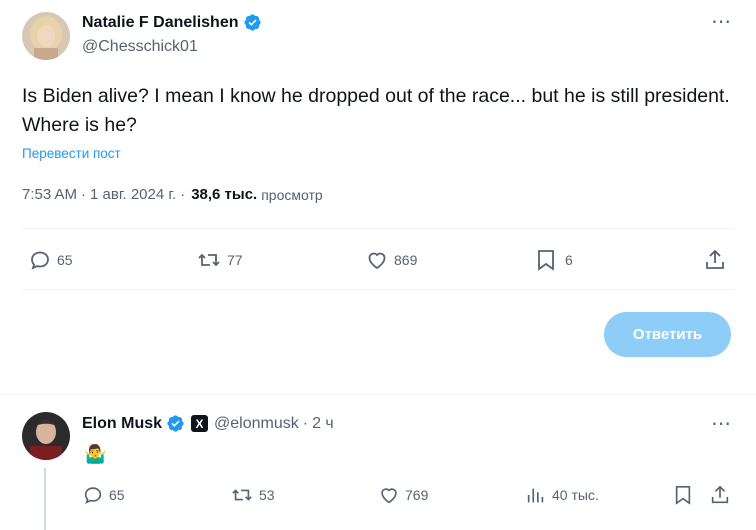 This screenshot has width=756, height=530. Describe the element at coordinates (569, 260) in the screenshot. I see `bookmark-count: 6` at that location.